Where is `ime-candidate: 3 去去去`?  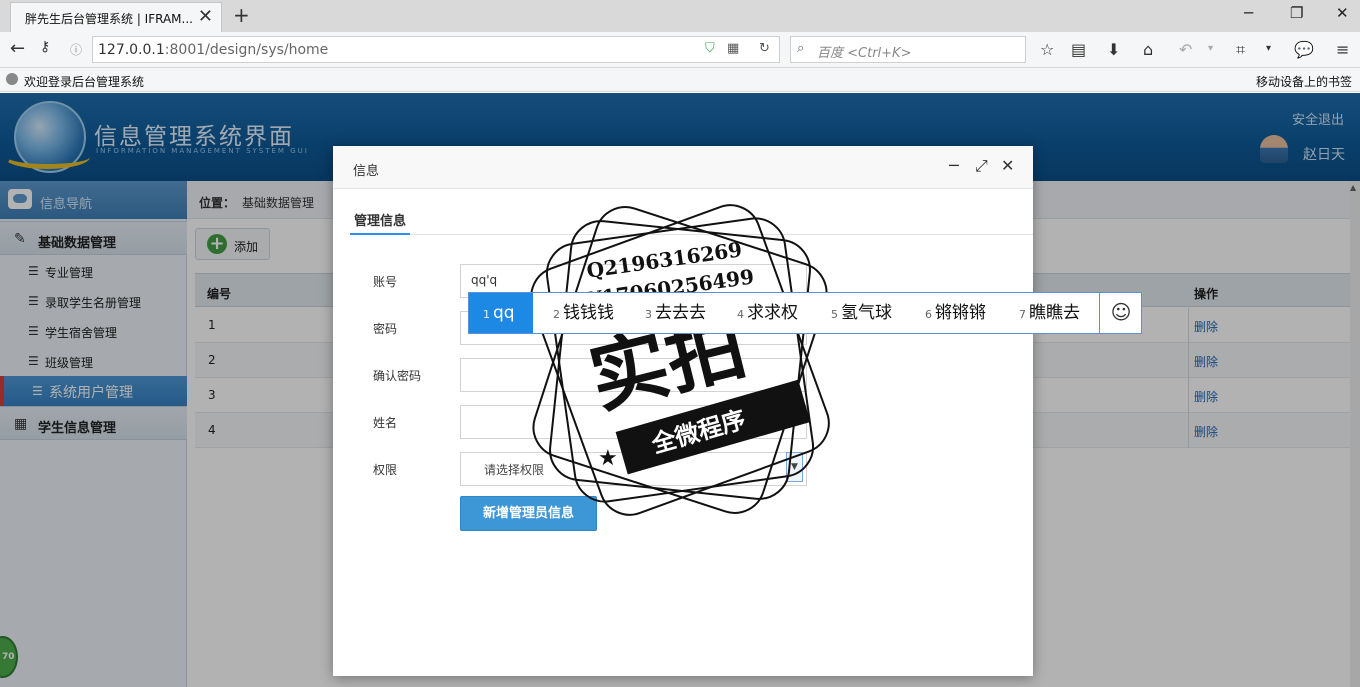 ime-candidate: 3 去去去 is located at coordinates (675, 313).